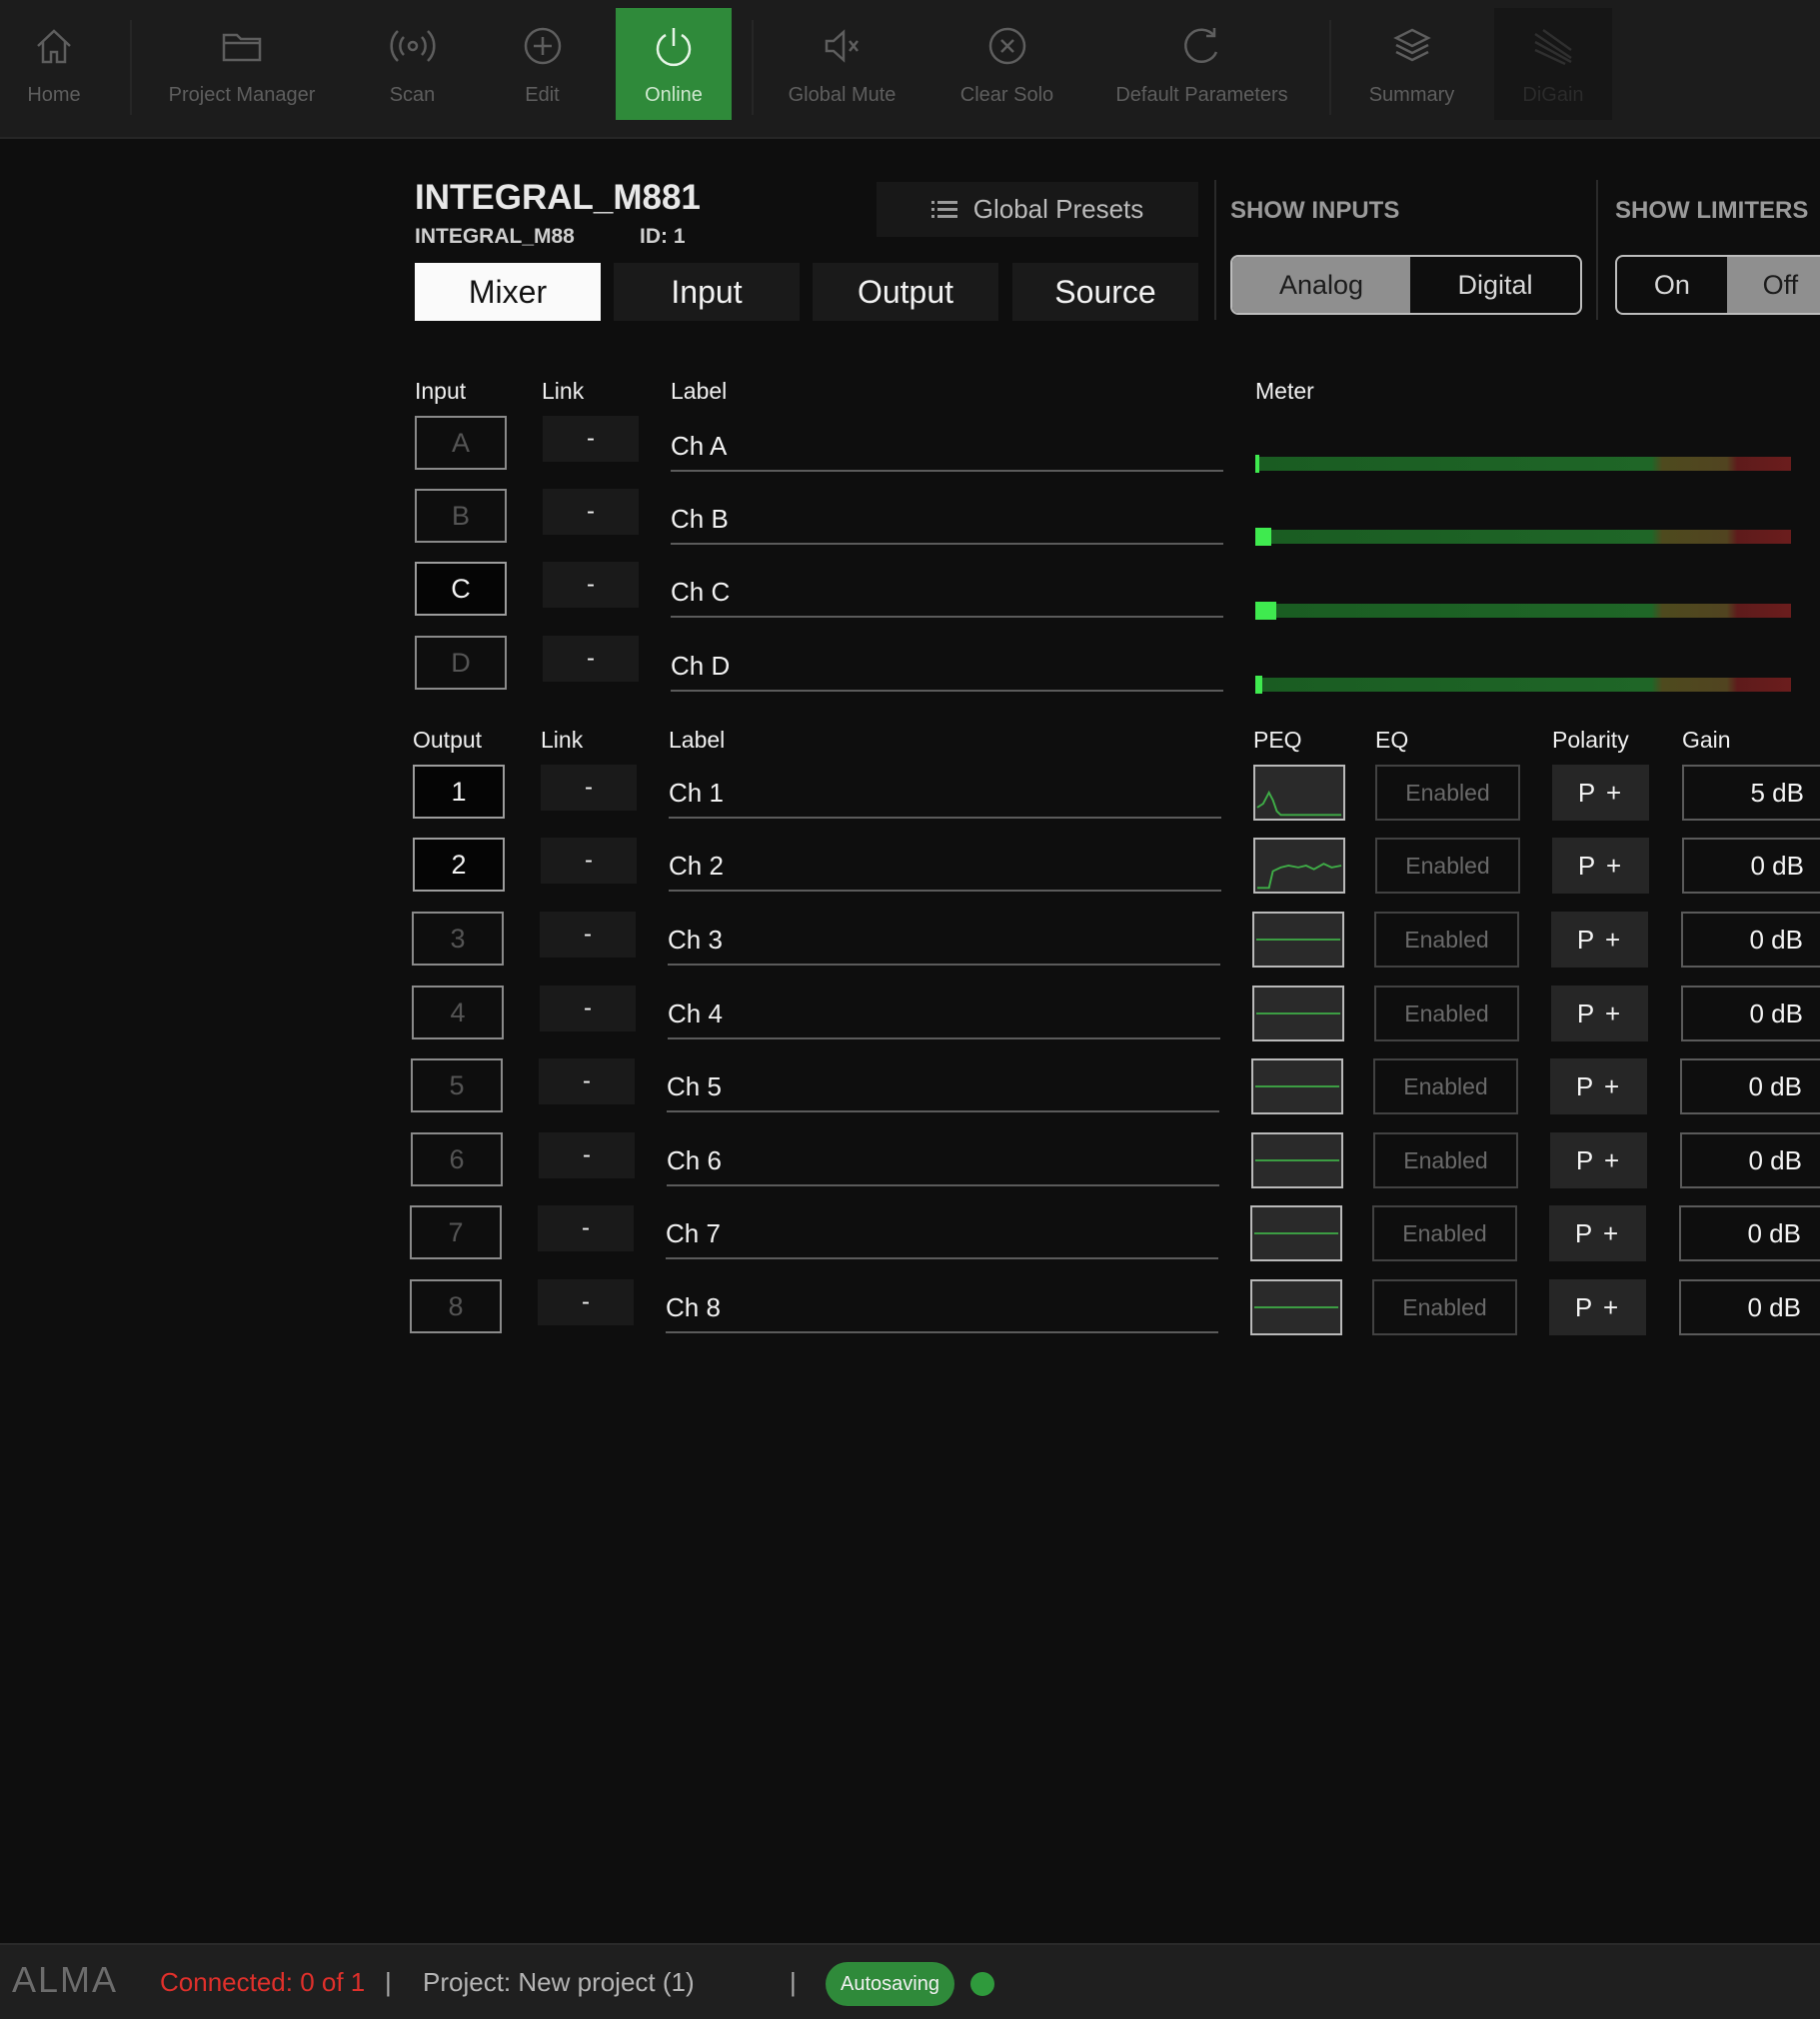 The width and height of the screenshot is (1820, 2019). I want to click on input-label-header: Label, so click(699, 391).